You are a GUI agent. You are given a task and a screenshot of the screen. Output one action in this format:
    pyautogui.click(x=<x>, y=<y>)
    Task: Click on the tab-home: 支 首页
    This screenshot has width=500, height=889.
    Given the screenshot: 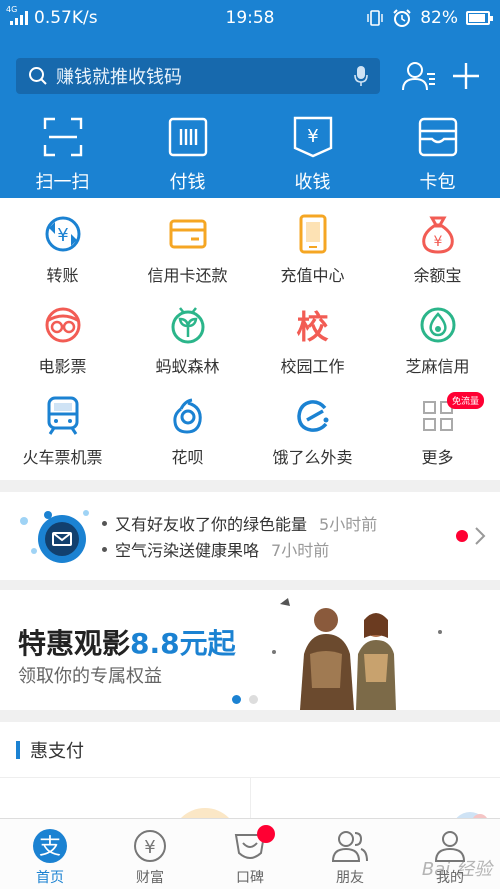 What is the action you would take?
    pyautogui.click(x=50, y=854)
    